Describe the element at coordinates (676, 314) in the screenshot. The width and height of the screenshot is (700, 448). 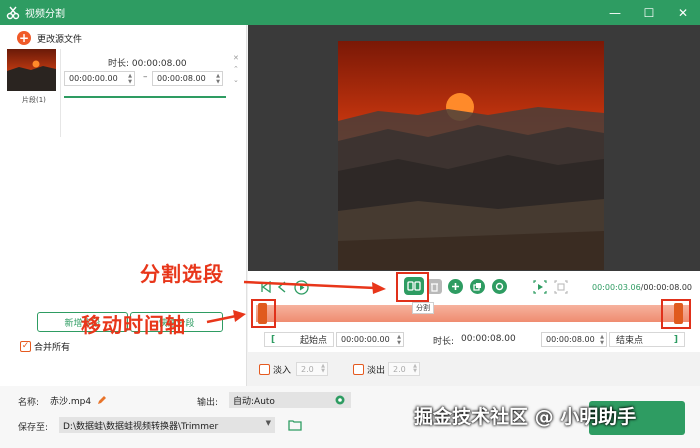
I see `annotation-box-end-handle` at that location.